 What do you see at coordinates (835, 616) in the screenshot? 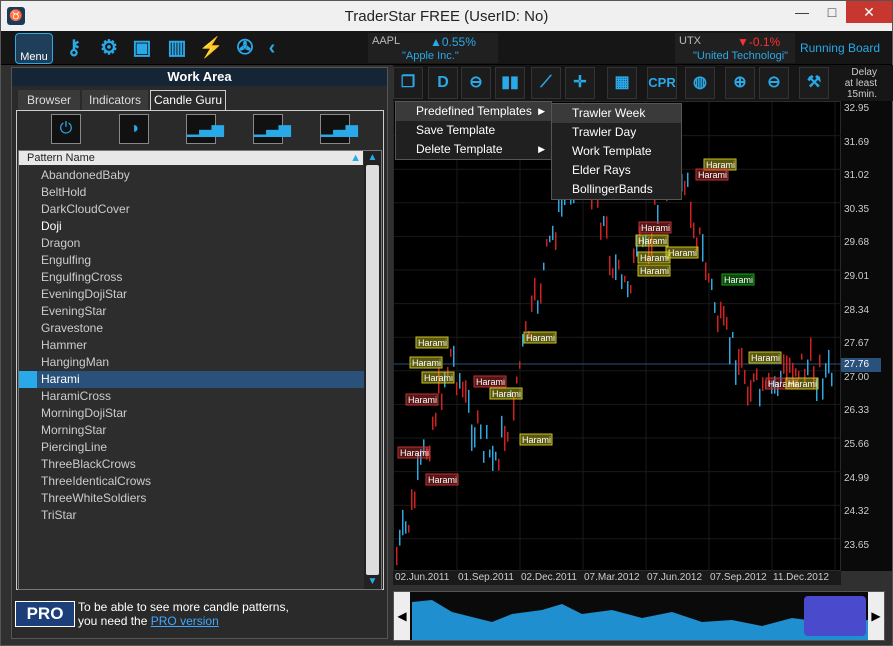
I see `navigator-window` at bounding box center [835, 616].